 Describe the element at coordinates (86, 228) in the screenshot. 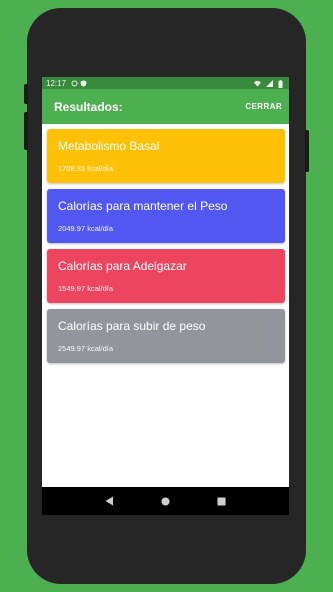

I see `card-value: 2049.97 kcal/día` at that location.